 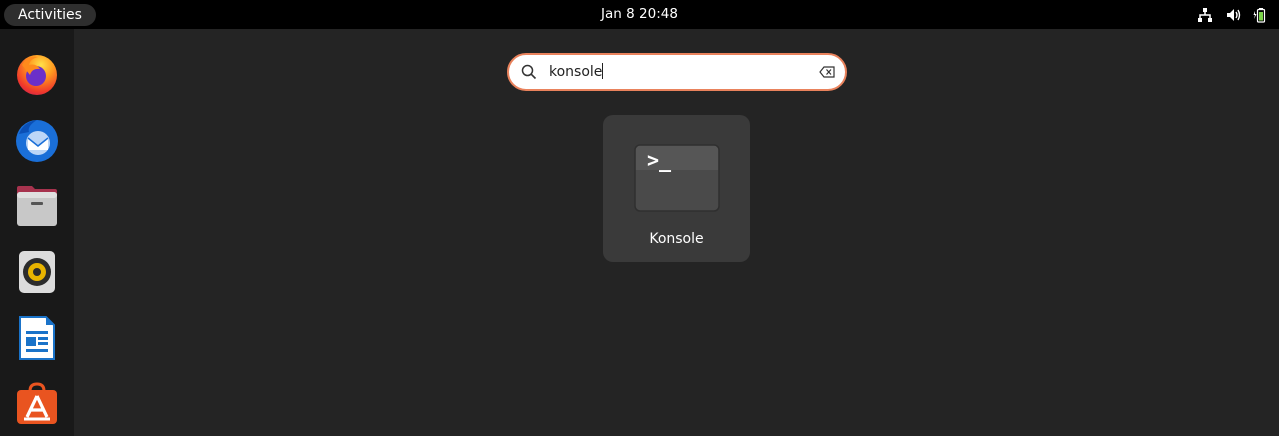 I want to click on system-tray, so click(x=1233, y=14).